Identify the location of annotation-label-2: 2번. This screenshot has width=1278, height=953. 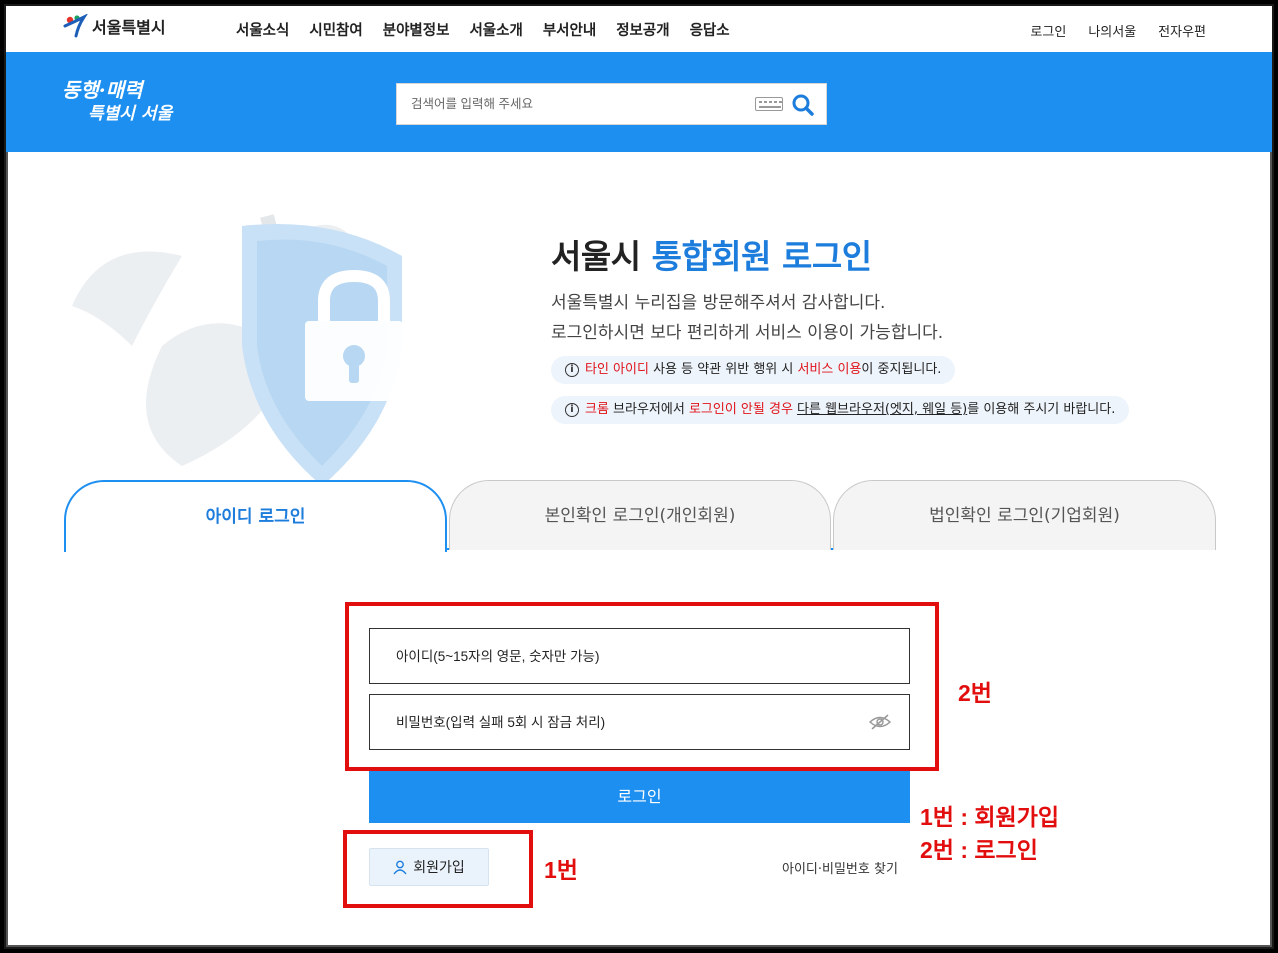
(975, 693).